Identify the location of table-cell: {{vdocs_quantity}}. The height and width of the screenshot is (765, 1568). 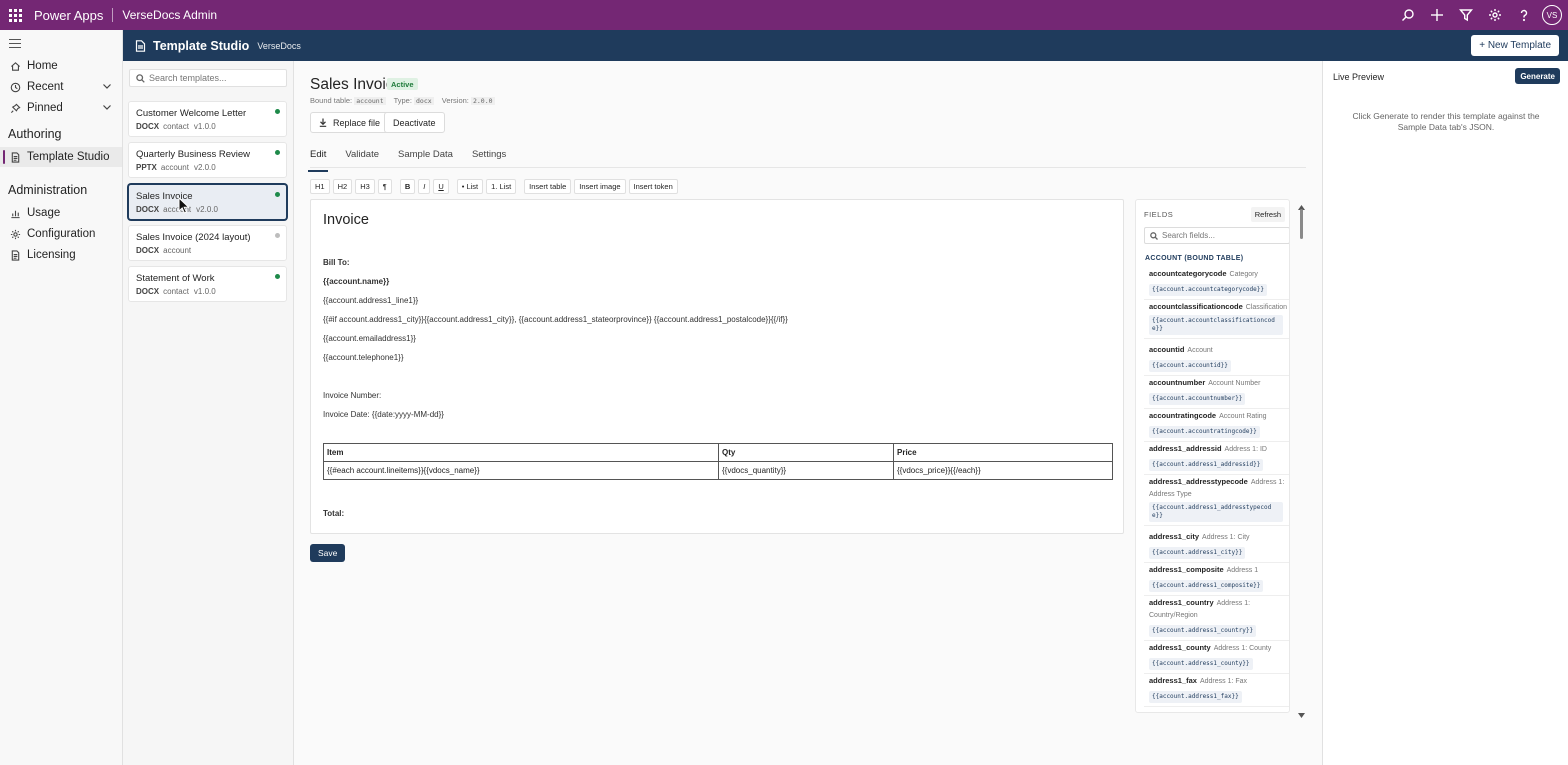
(806, 470).